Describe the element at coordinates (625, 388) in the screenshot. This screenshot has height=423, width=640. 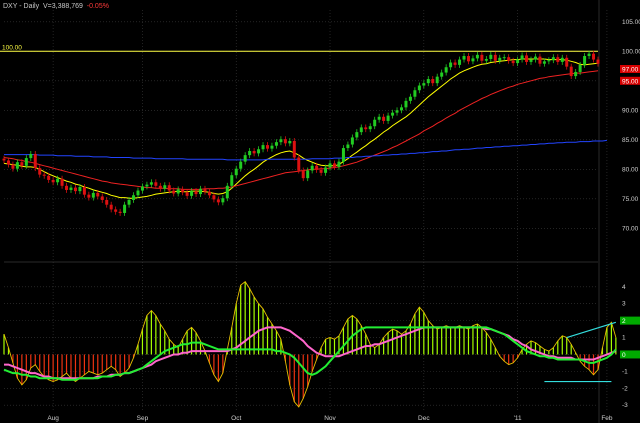
I see `osc-tick-label: -2` at that location.